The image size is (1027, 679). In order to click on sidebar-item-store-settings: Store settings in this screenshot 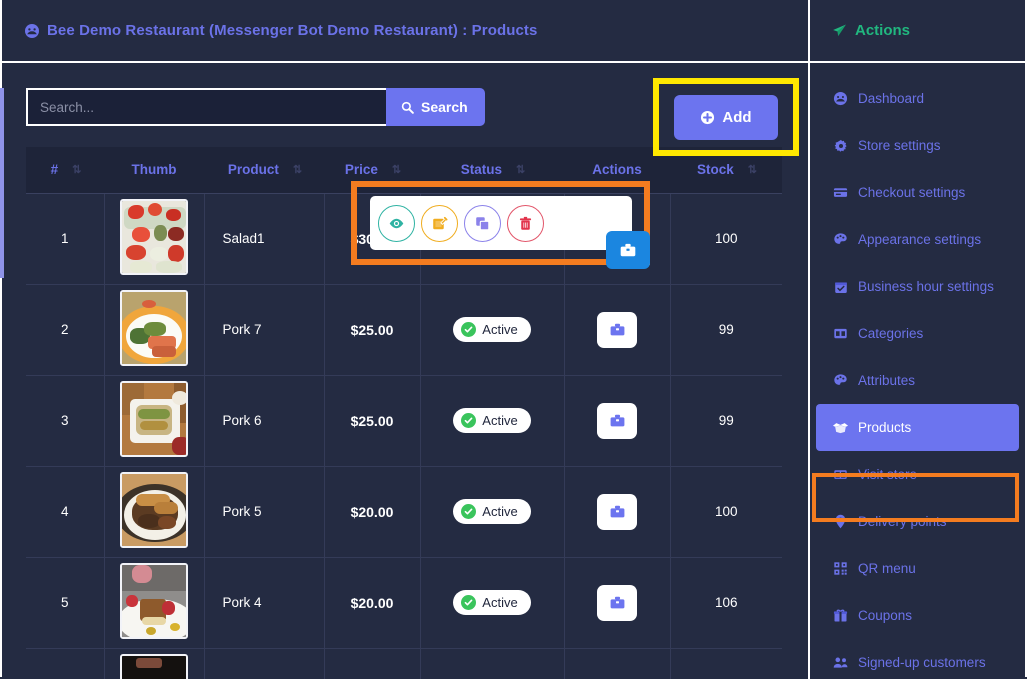, I will do `click(917, 145)`.